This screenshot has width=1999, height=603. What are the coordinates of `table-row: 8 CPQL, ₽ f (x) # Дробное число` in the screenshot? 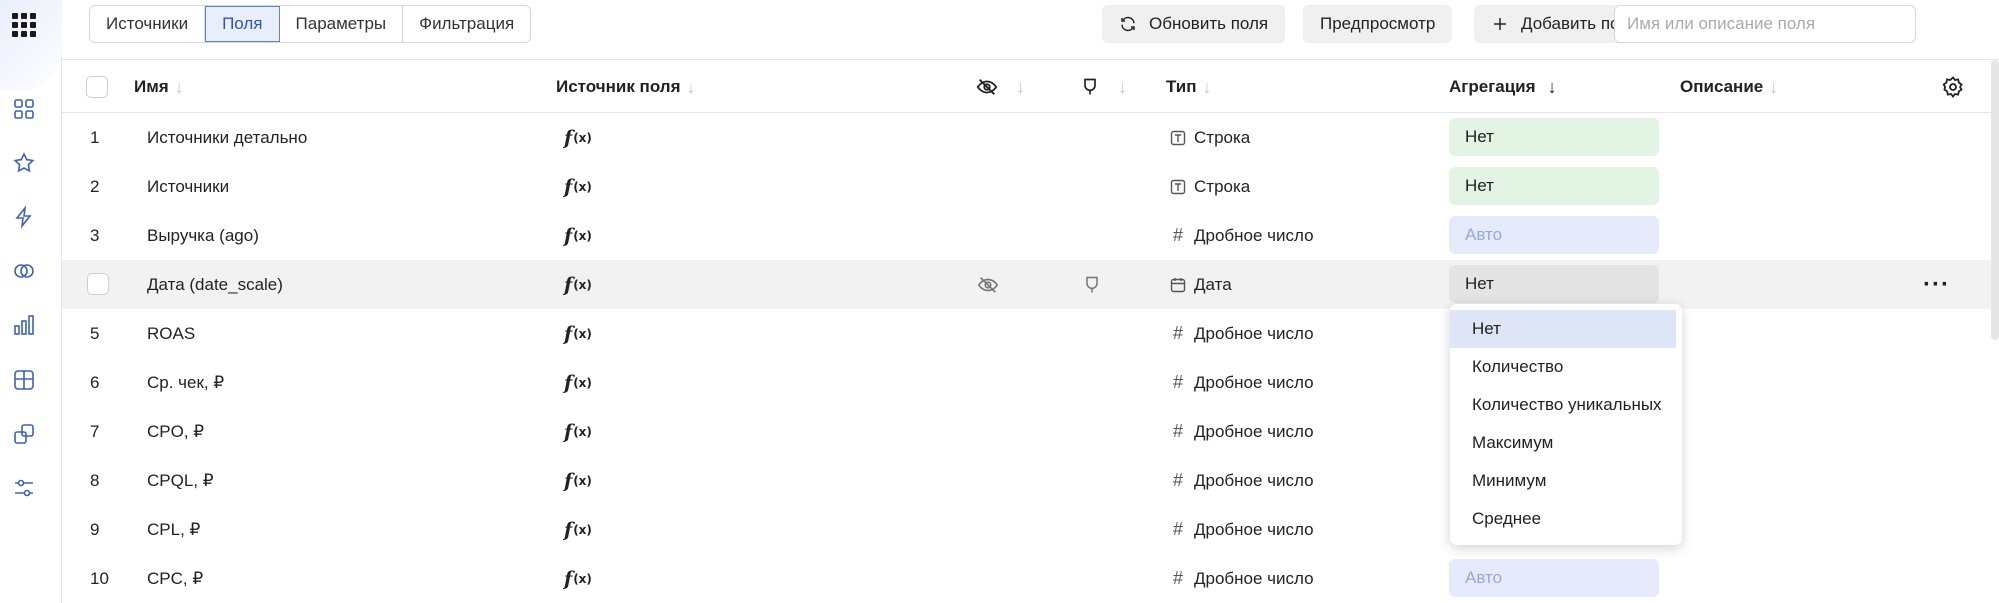 It's located at (1030, 480).